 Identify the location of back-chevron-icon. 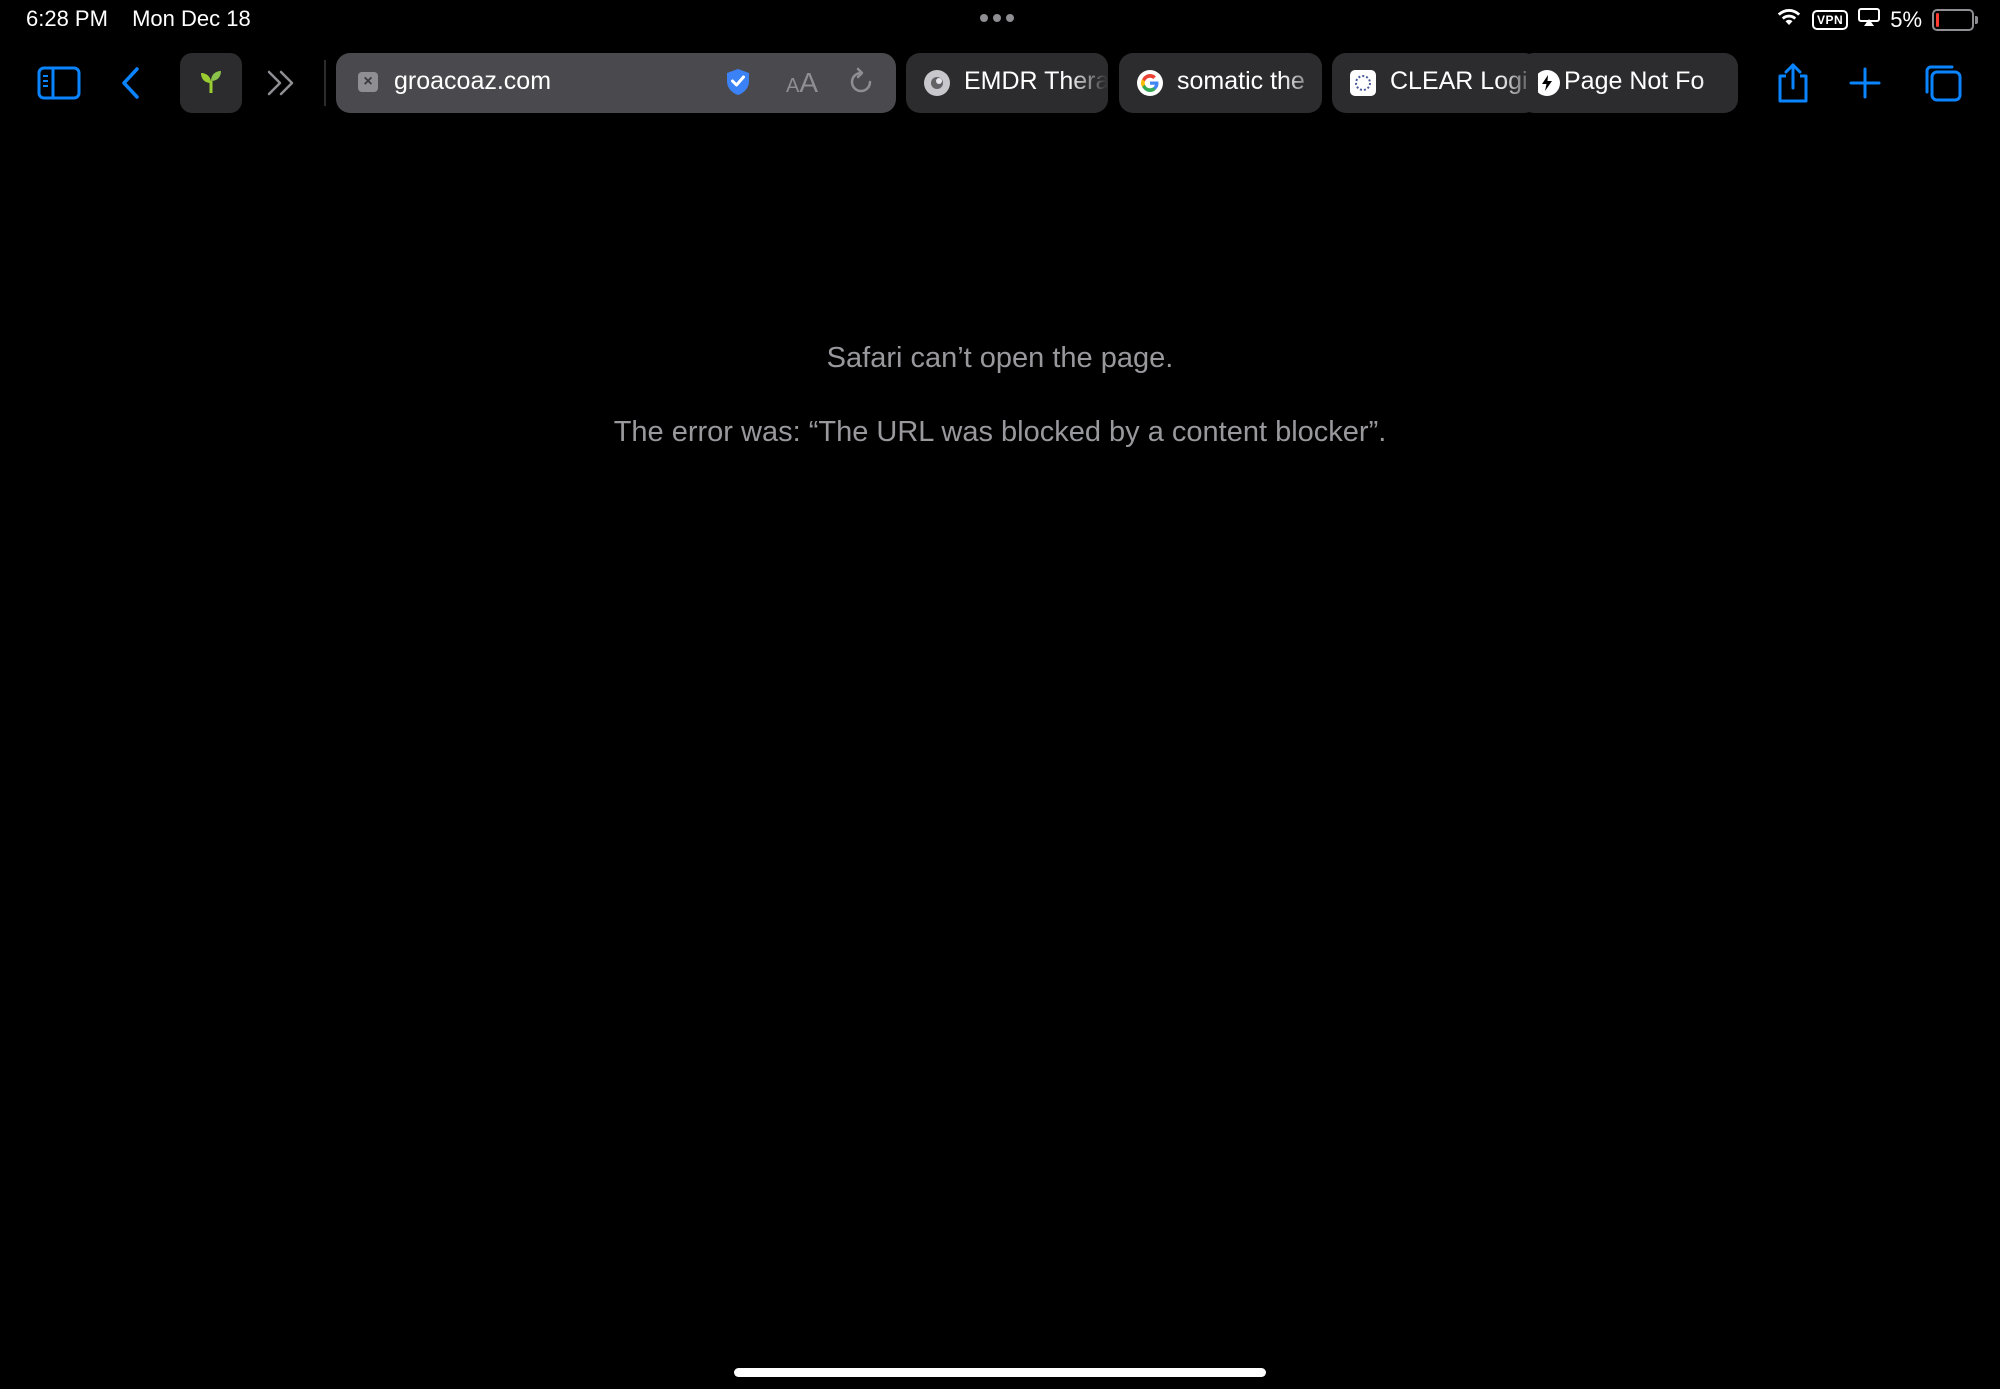
(131, 83).